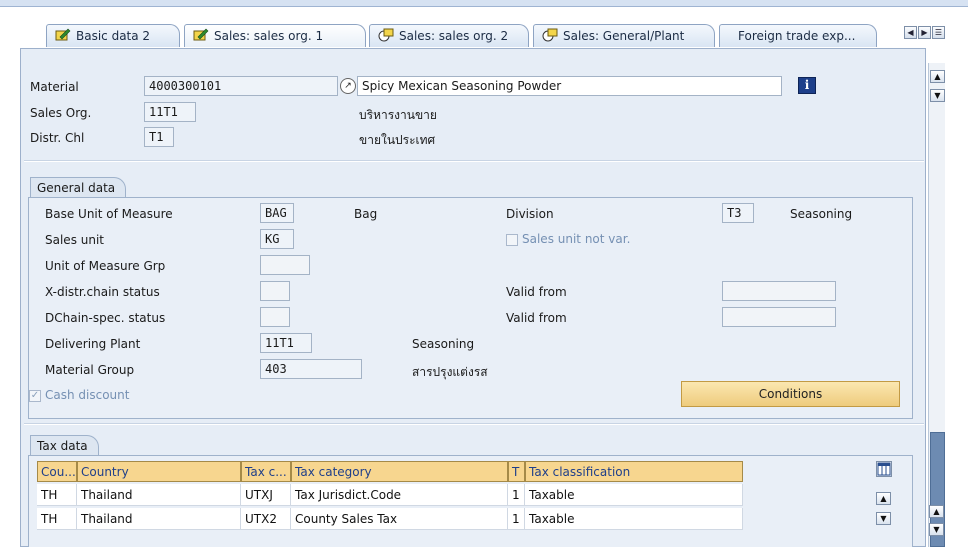 Image resolution: width=968 pixels, height=547 pixels. What do you see at coordinates (87, 395) in the screenshot?
I see `cash-discount-label: Cash discount` at bounding box center [87, 395].